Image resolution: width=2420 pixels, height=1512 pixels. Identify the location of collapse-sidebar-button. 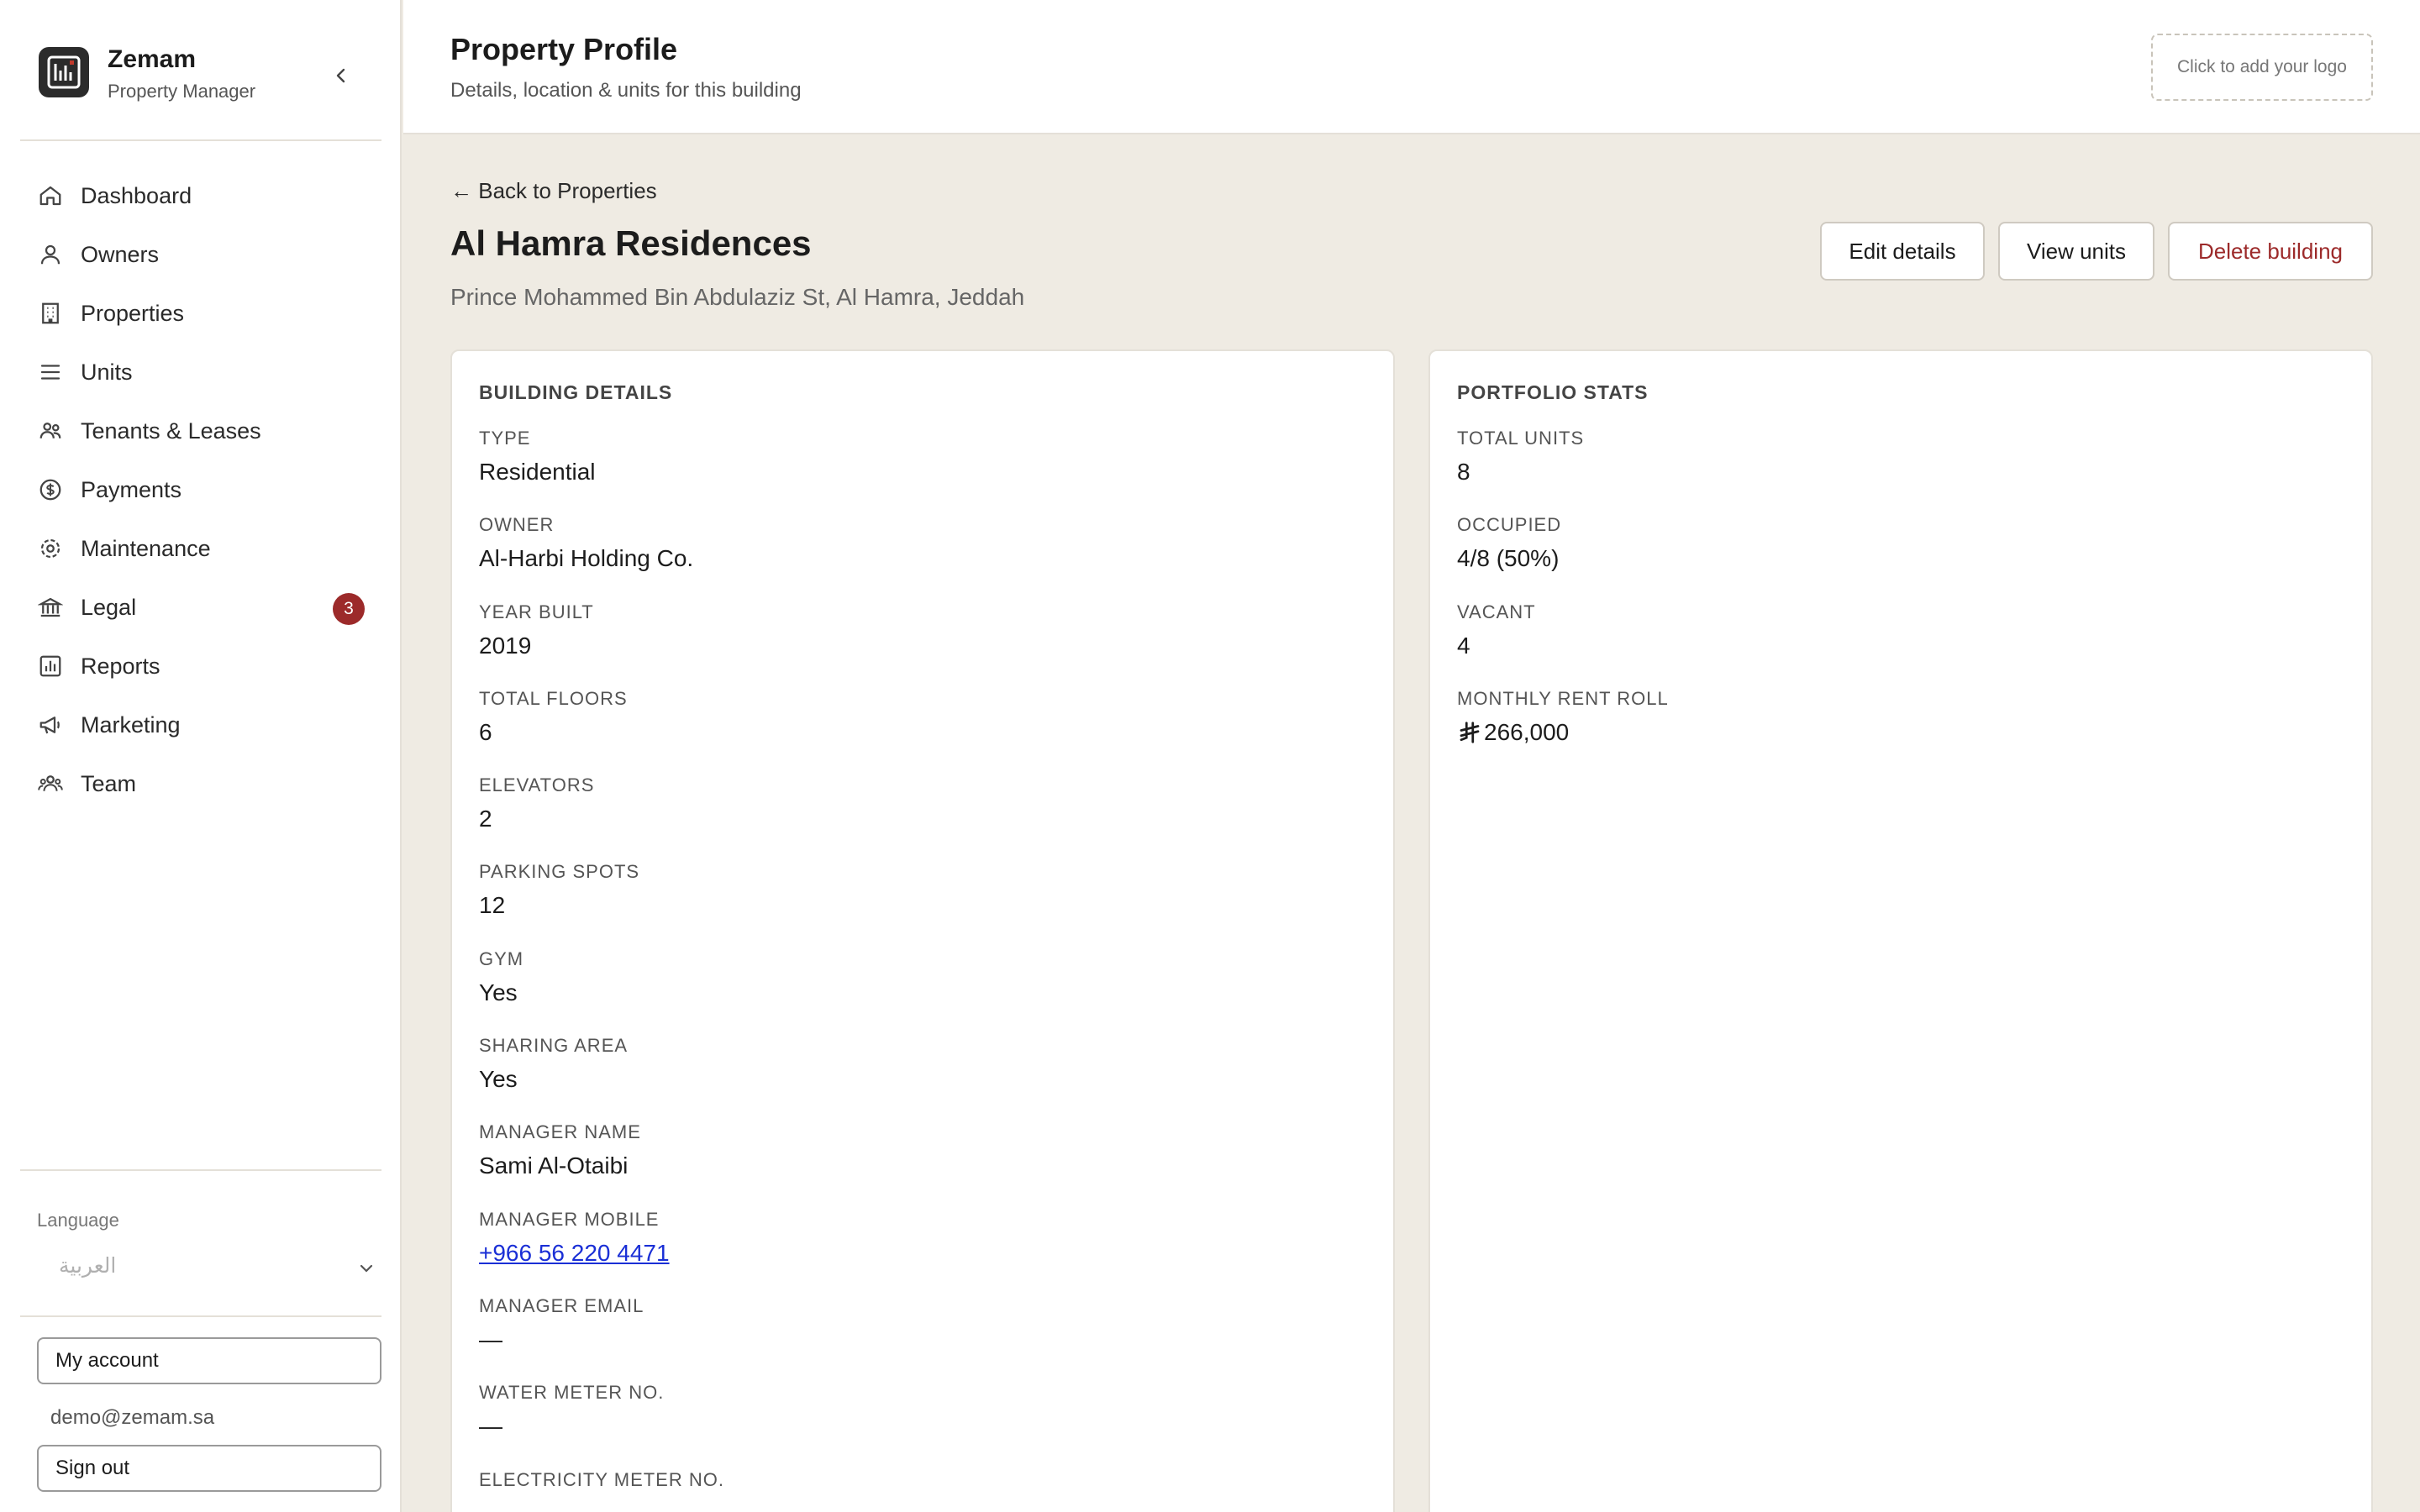
(341, 75).